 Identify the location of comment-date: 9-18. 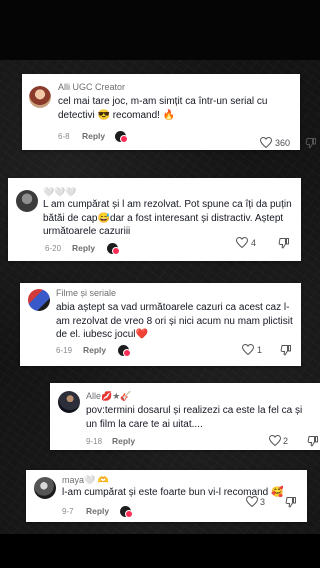
(94, 441).